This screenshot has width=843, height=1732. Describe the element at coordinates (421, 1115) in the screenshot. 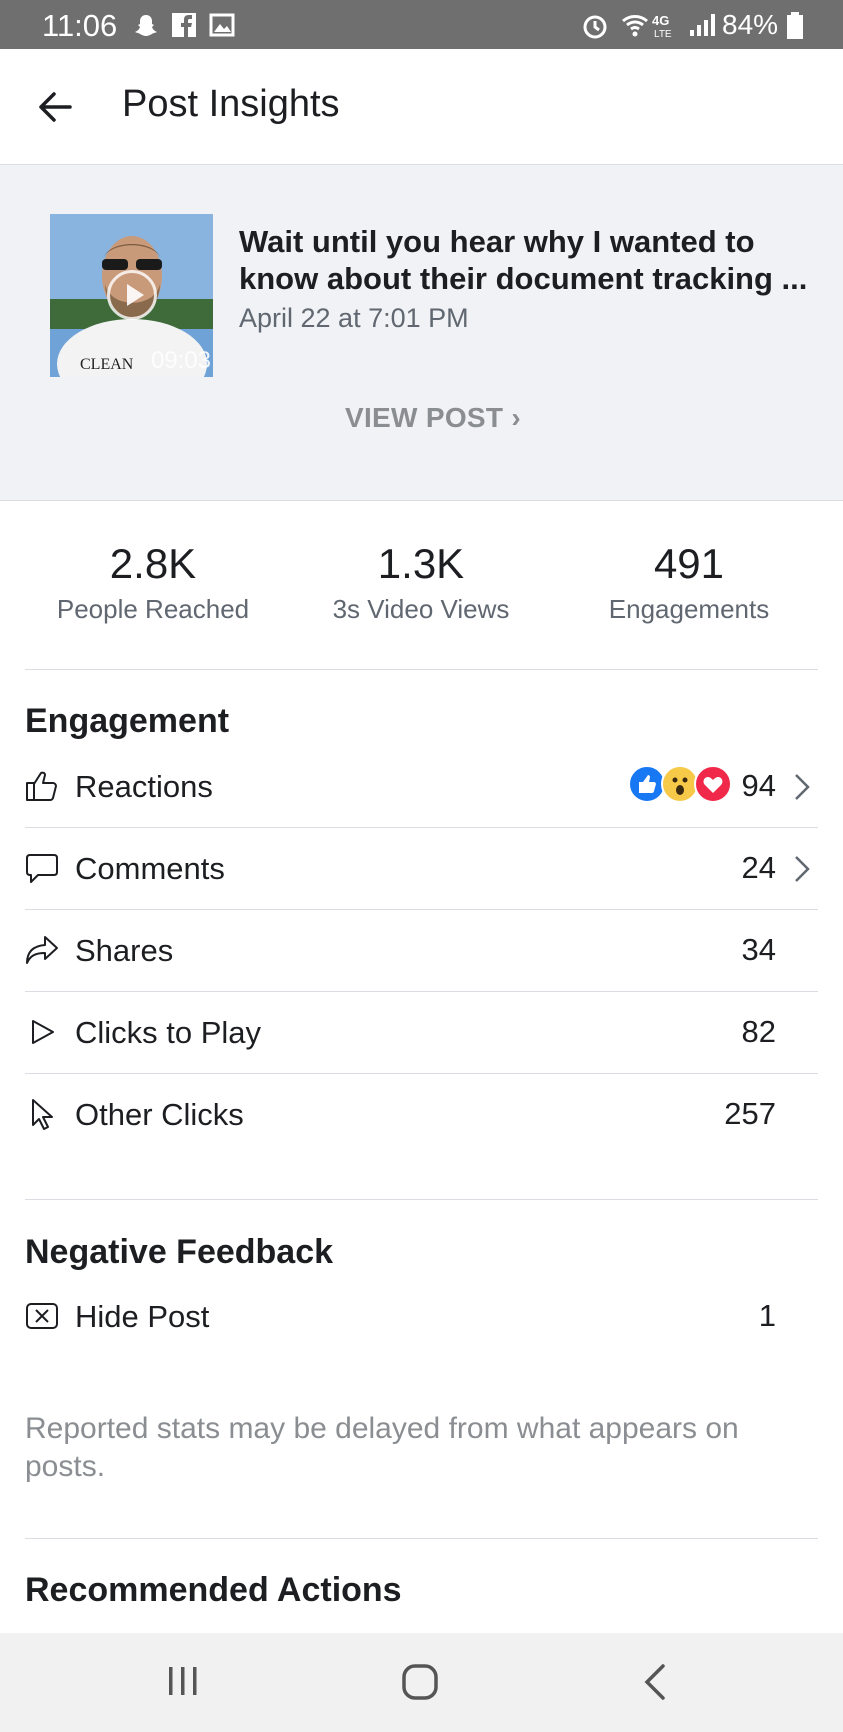

I see `engagement-row-other-clicks: Other Clicks 257` at that location.